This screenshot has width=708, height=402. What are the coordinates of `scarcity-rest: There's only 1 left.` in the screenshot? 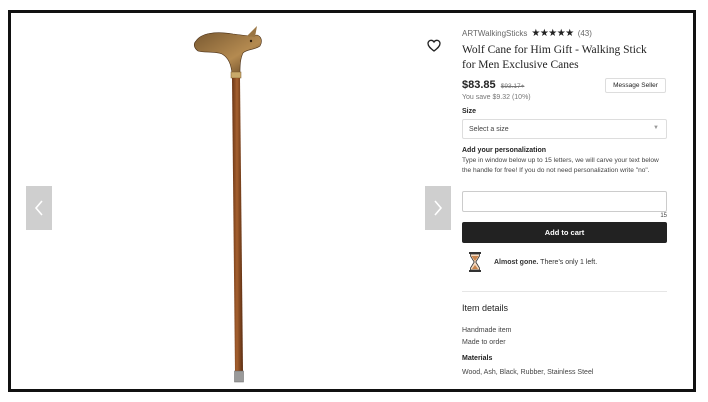 It's located at (568, 262).